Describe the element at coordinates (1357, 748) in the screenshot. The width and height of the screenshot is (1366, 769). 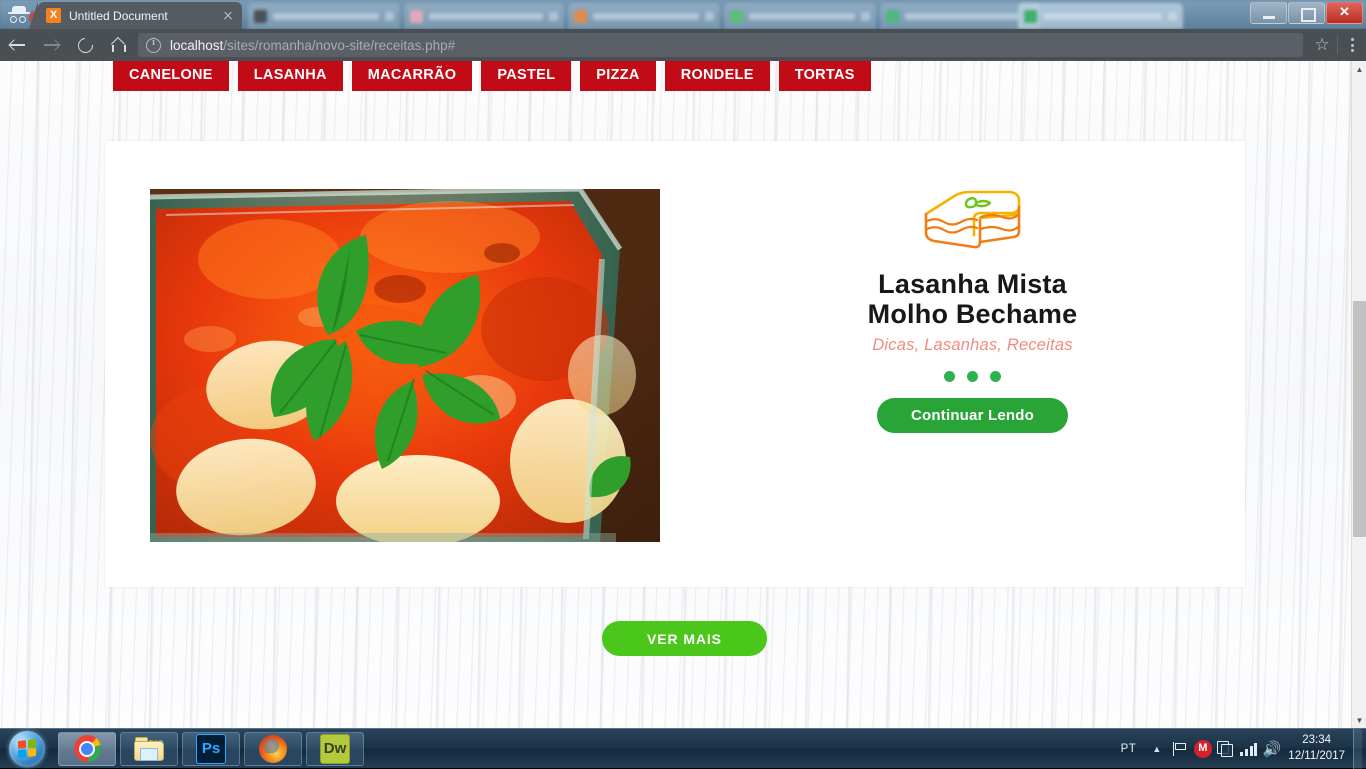
I see `show-desktop-button` at that location.